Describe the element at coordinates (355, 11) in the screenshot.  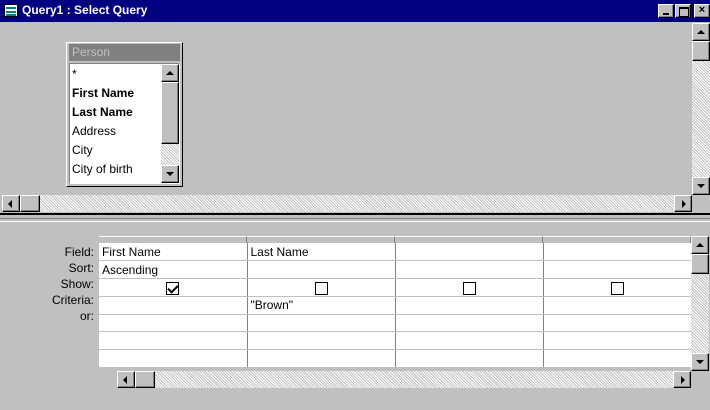
I see `title-bar: Query1 : Select Query ×` at that location.